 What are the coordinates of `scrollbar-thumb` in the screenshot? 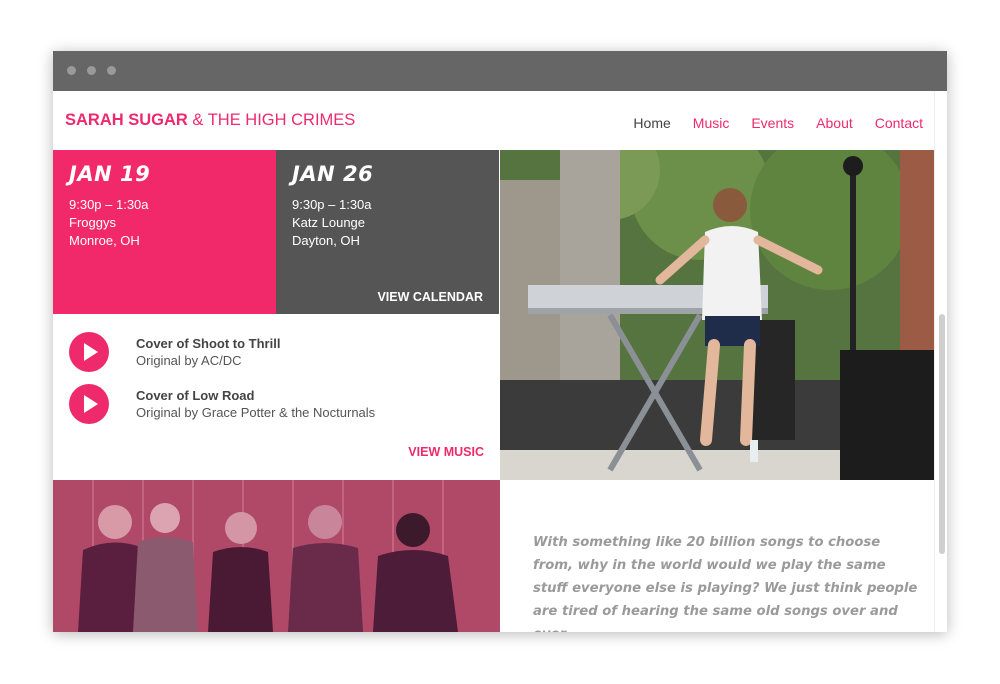 It's located at (942, 434).